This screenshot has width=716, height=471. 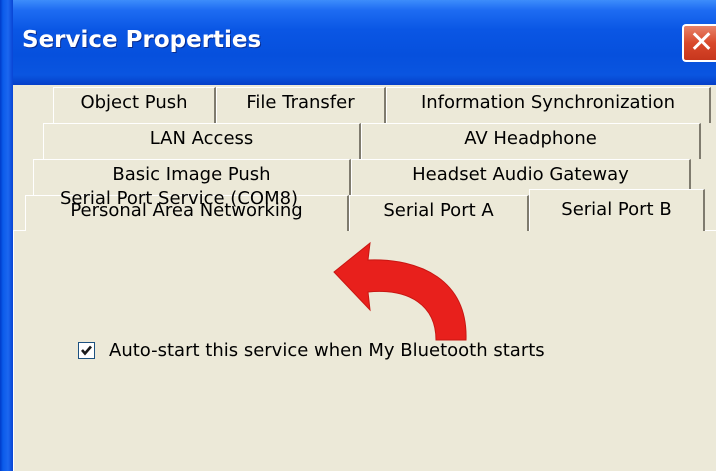 What do you see at coordinates (179, 198) in the screenshot?
I see `service-name-label: Serial Port Service (COM8)` at bounding box center [179, 198].